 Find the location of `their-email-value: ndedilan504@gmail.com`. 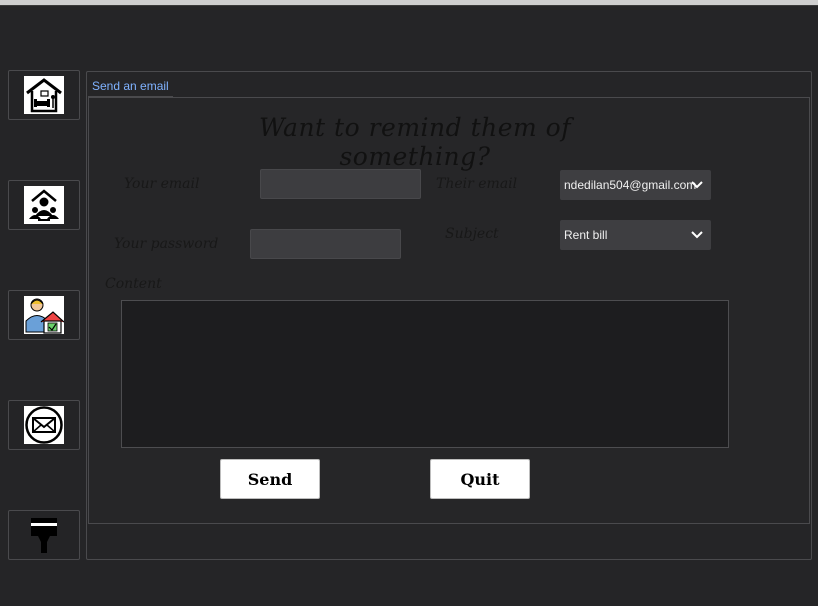

their-email-value: ndedilan504@gmail.com is located at coordinates (630, 185).